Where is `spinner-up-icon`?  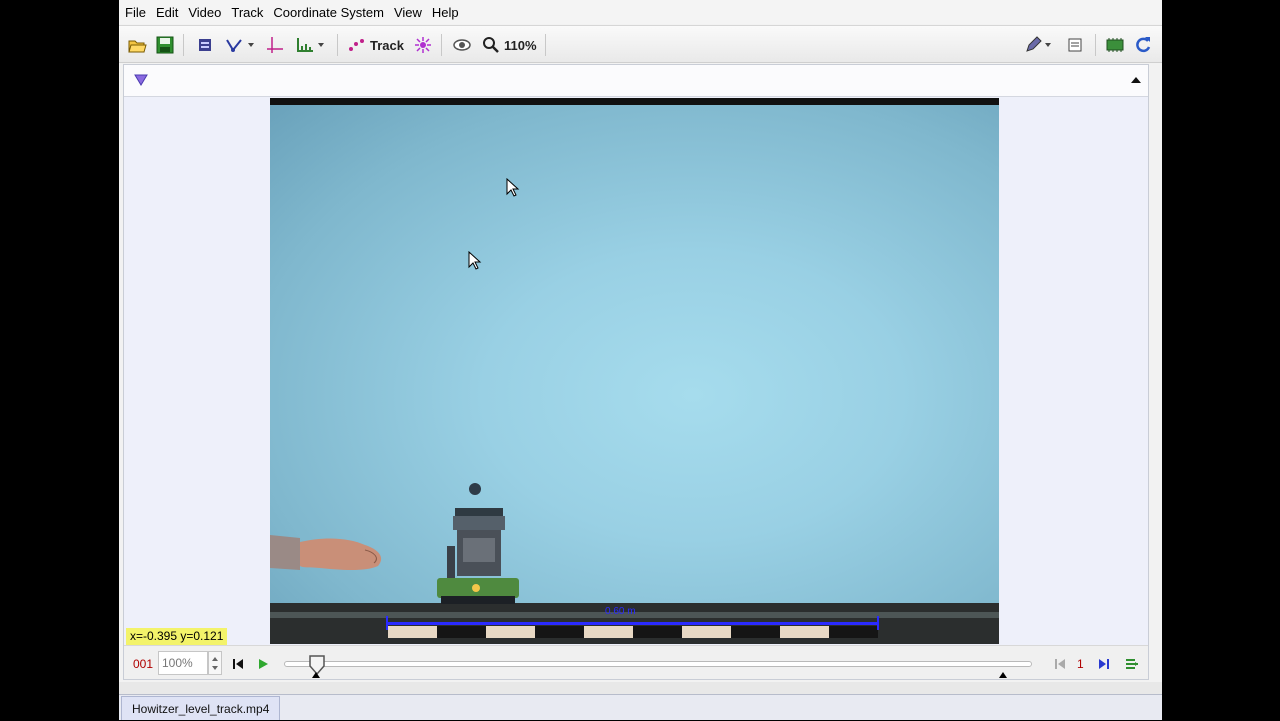 spinner-up-icon is located at coordinates (215, 659).